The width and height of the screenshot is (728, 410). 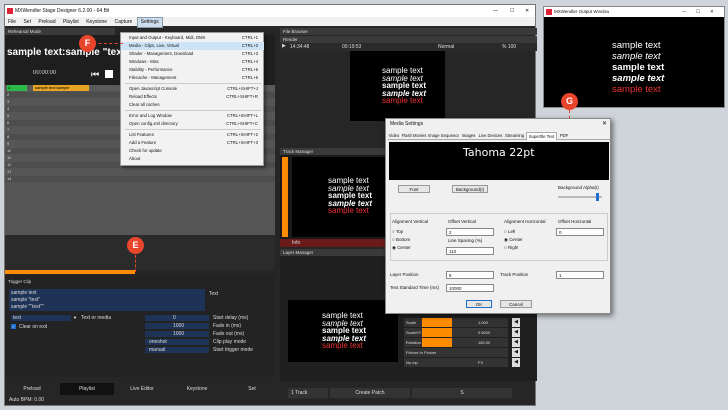 What do you see at coordinates (8, 101) in the screenshot?
I see `row-number: 3` at bounding box center [8, 101].